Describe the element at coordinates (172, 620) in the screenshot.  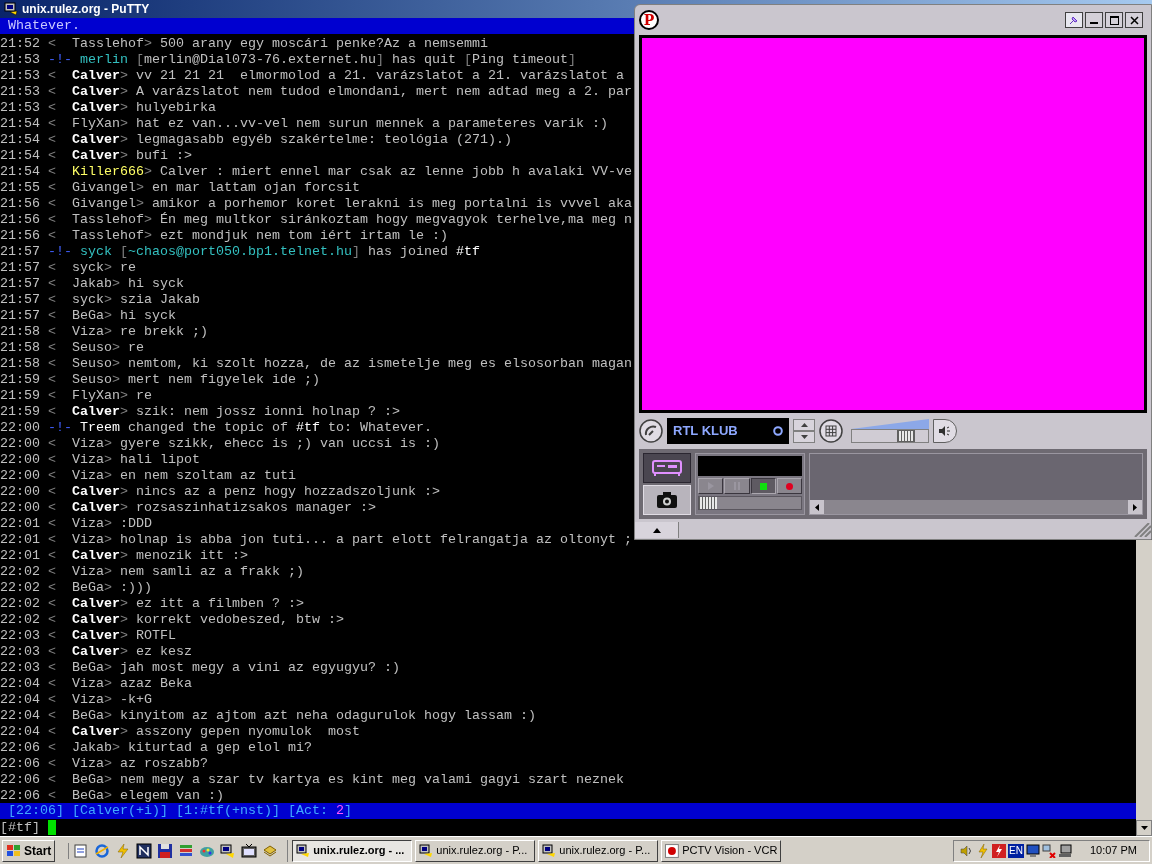
I see `chat-line: 22:02 < Calver> korrekt vedobeszed, btw :>` at that location.